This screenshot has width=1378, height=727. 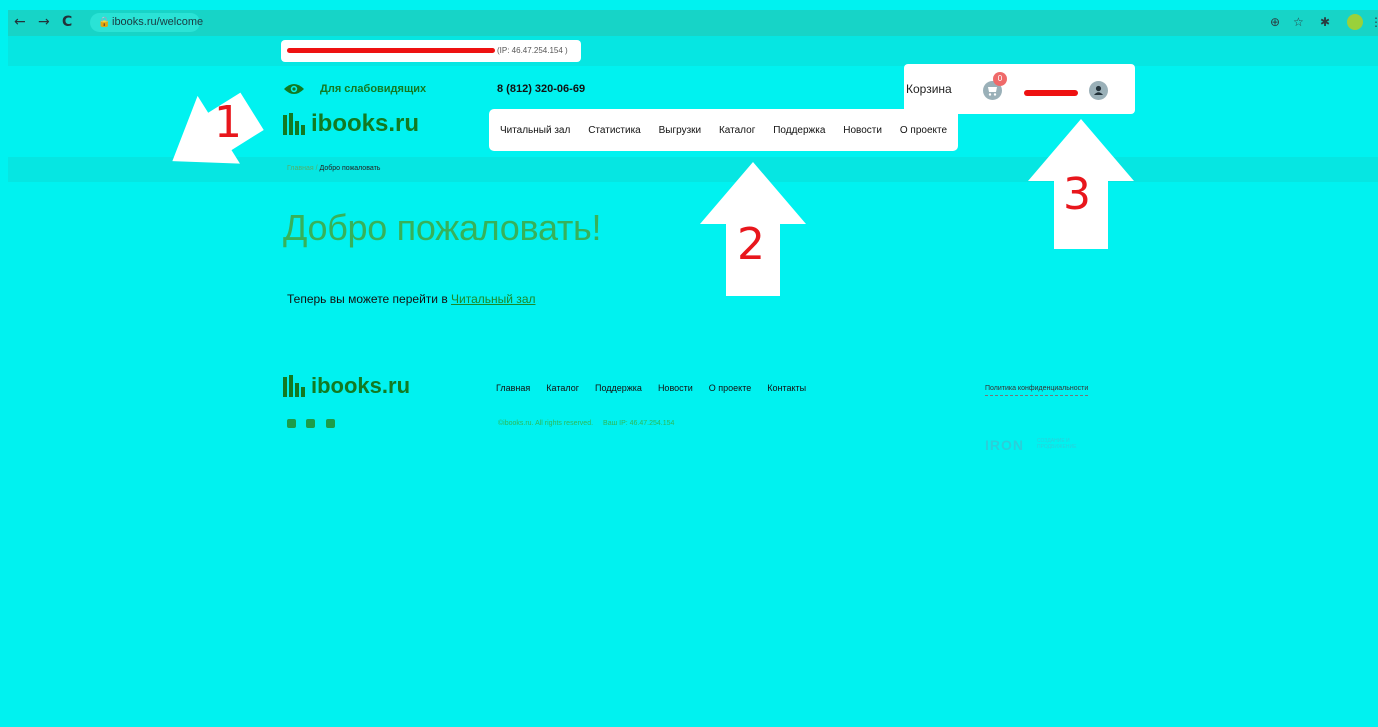 I want to click on annotation-number-2: 2, so click(x=751, y=244).